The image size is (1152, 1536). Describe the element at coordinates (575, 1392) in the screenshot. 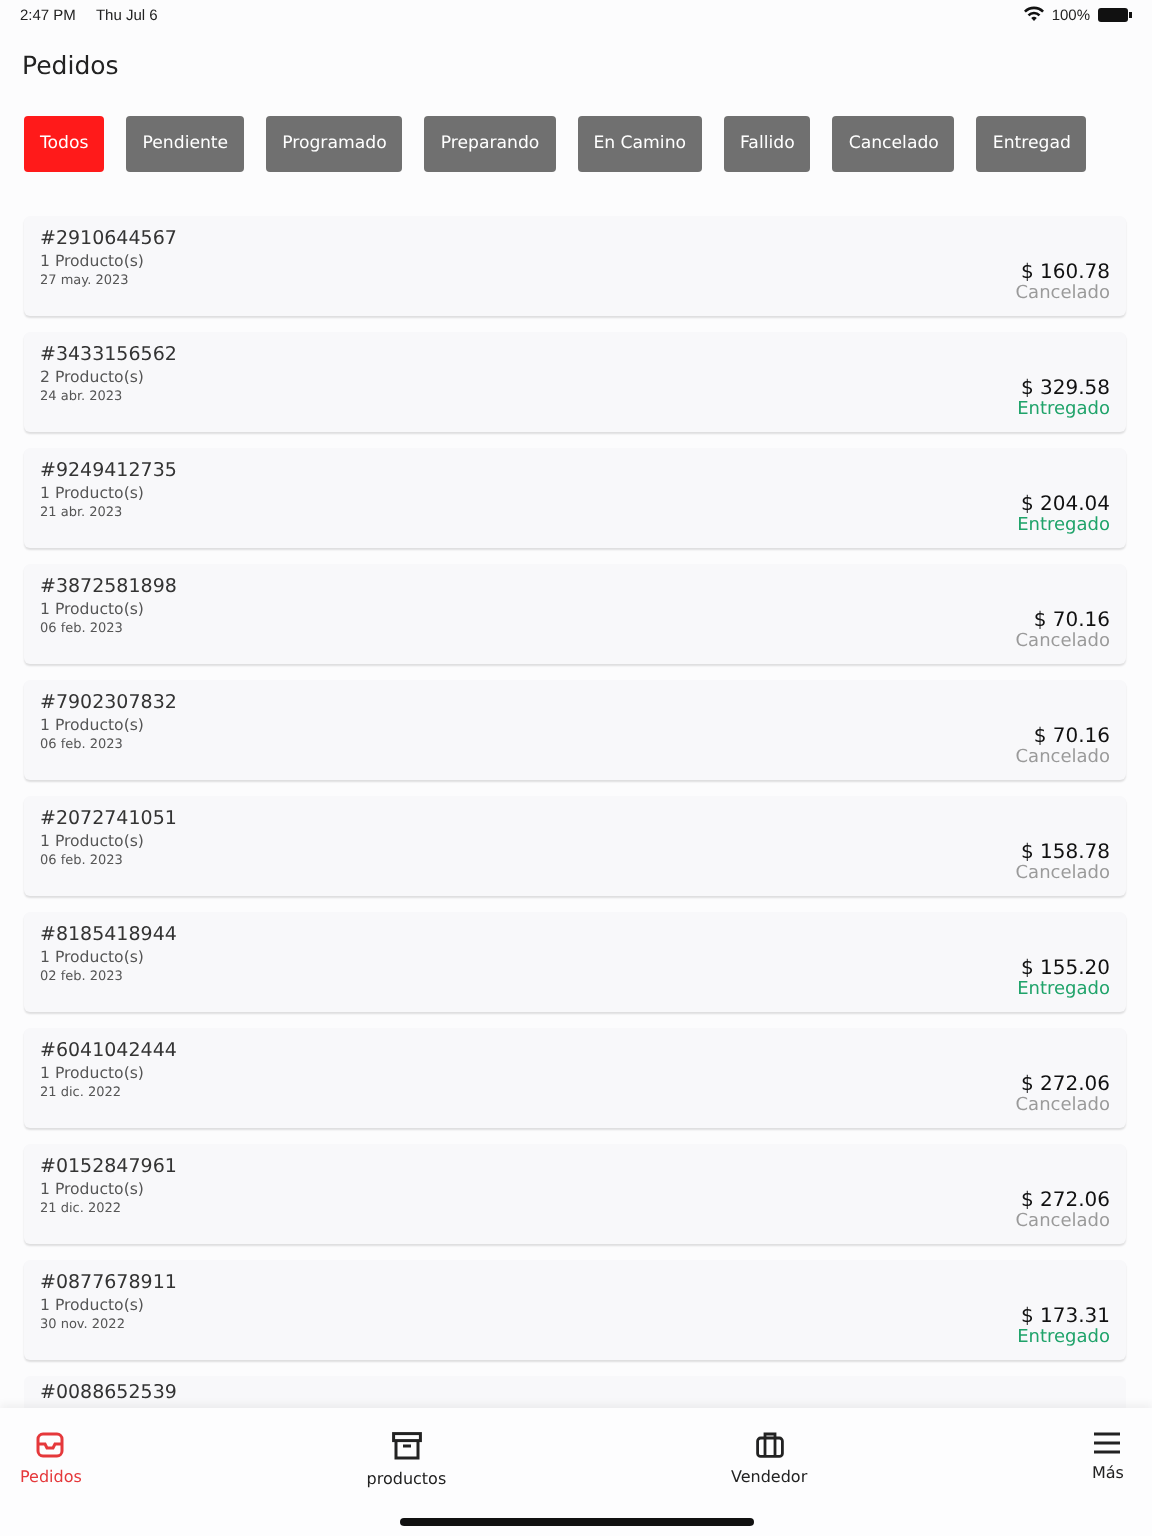

I see `order-card: #0088652539` at that location.